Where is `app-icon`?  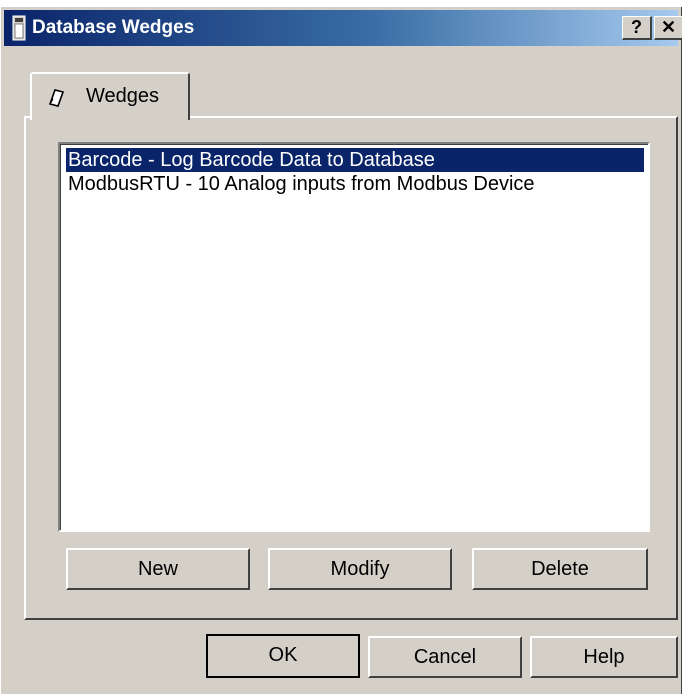 app-icon is located at coordinates (19, 28).